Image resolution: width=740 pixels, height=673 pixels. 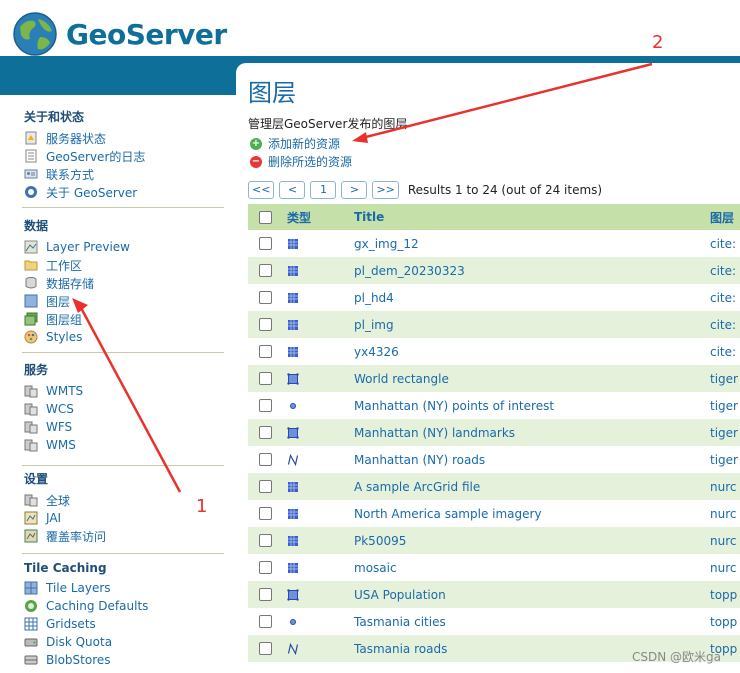 I want to click on sidebar-item-stores: 数据存储, so click(x=124, y=283).